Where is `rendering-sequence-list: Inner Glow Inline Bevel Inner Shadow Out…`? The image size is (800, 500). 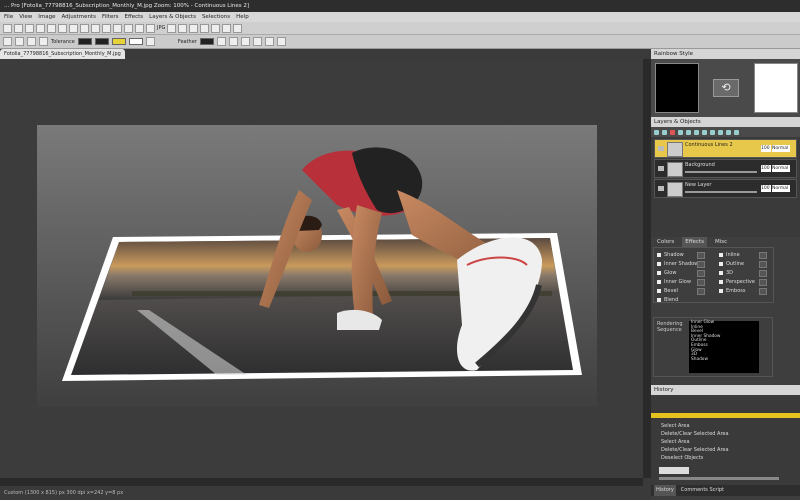
rendering-sequence-list: Inner Glow Inline Bevel Inner Shadow Out… is located at coordinates (724, 346).